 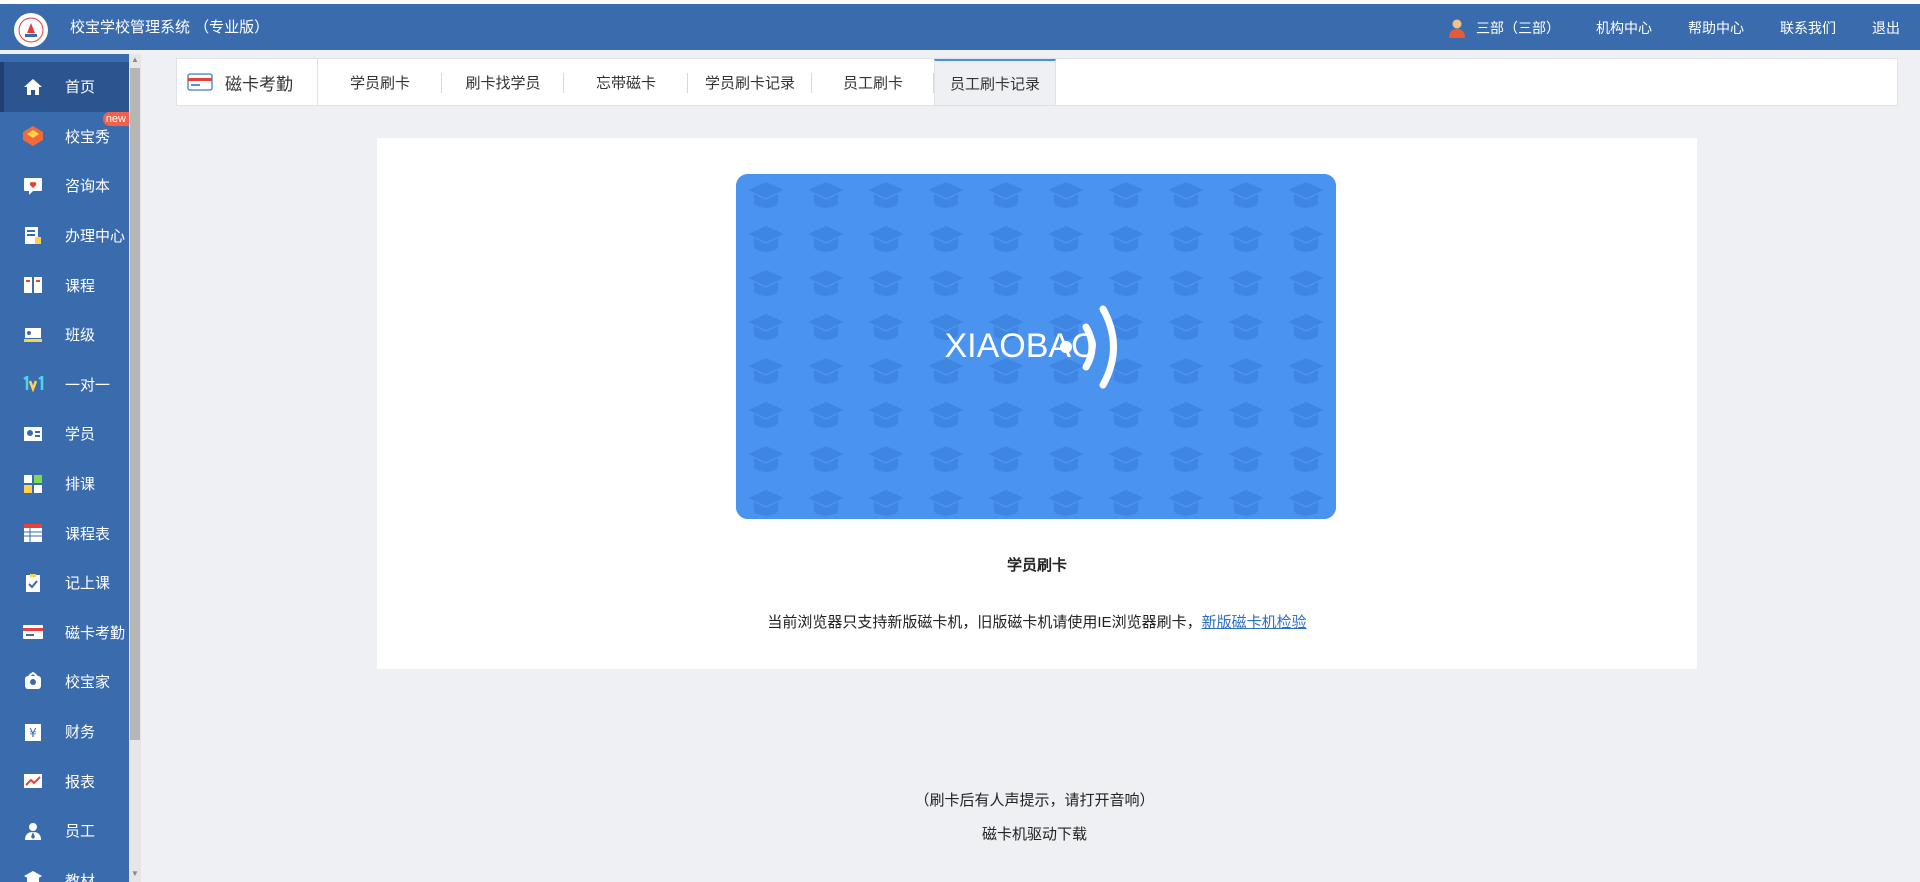 What do you see at coordinates (80, 286) in the screenshot?
I see `sidebar-item-label: 课程` at bounding box center [80, 286].